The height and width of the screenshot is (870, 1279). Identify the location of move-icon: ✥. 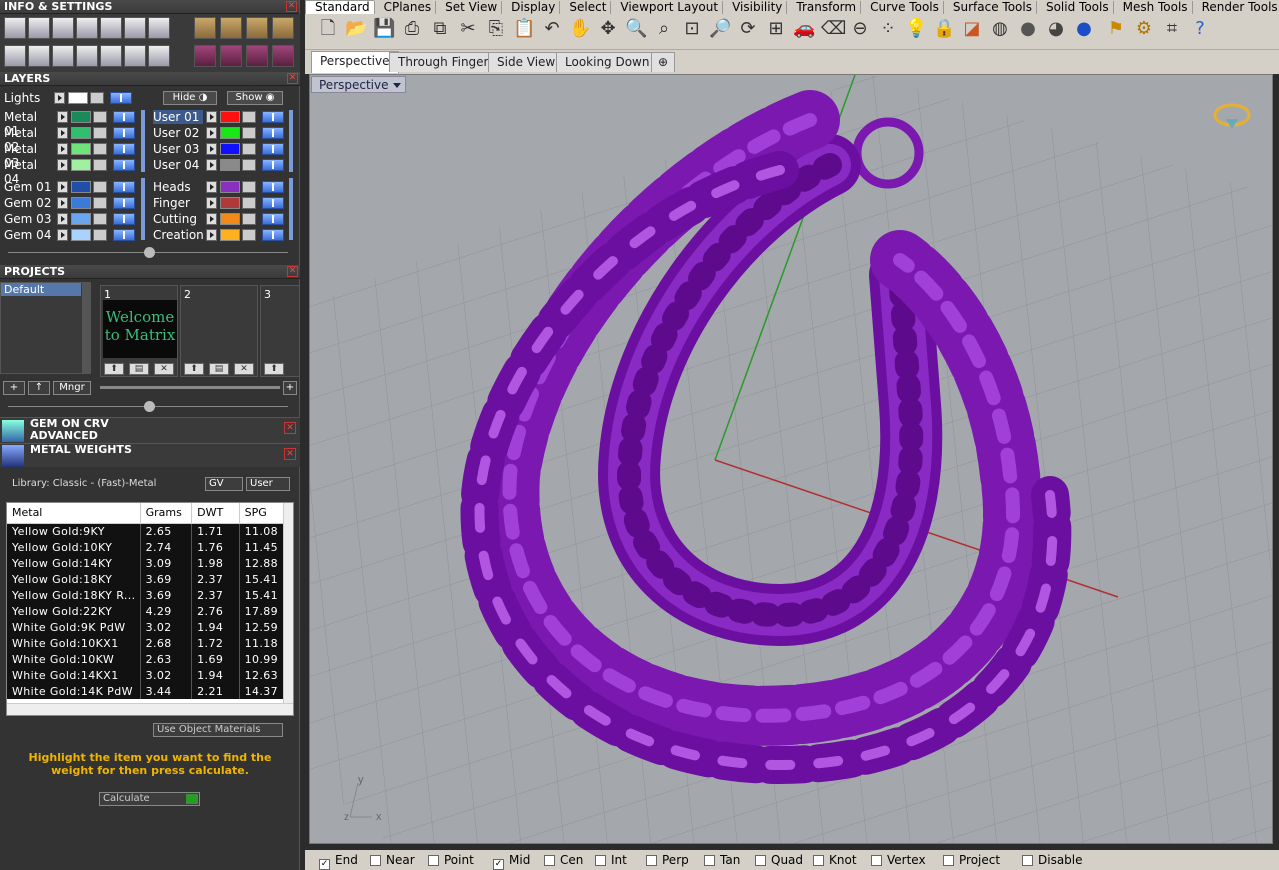
(608, 29).